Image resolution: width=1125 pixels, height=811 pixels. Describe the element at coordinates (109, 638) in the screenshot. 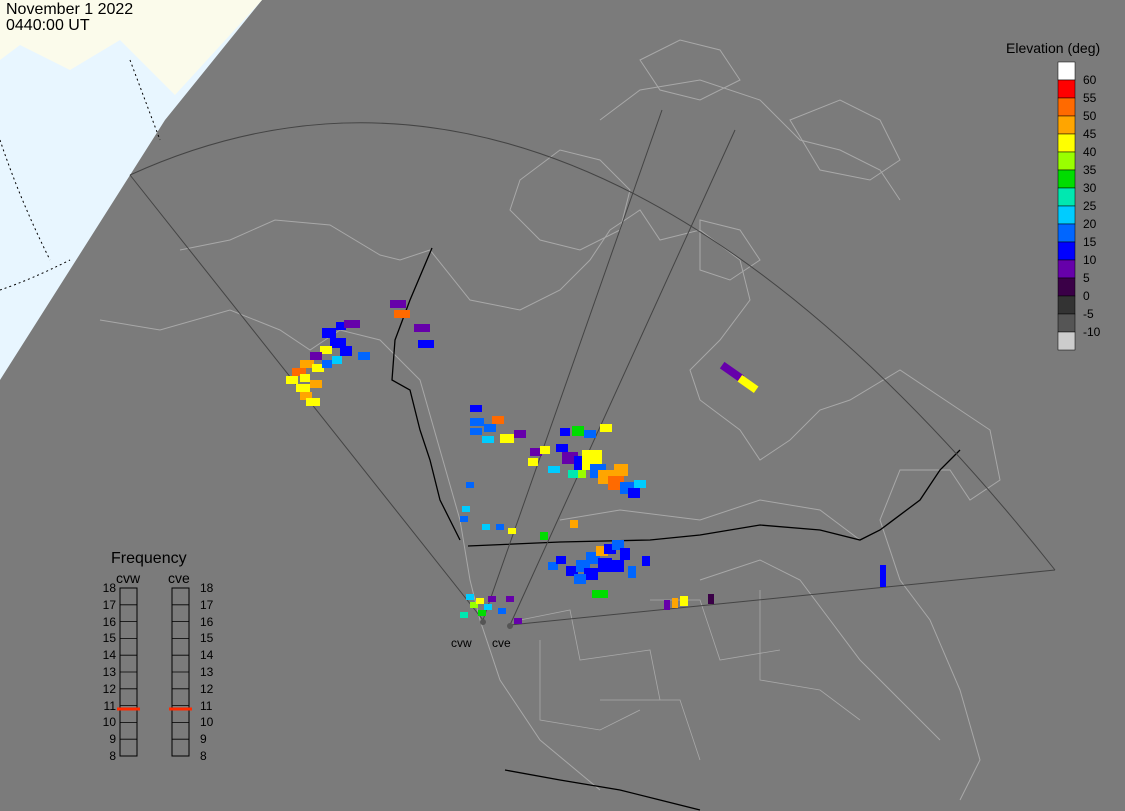

I see `freq-level-left: 15` at that location.